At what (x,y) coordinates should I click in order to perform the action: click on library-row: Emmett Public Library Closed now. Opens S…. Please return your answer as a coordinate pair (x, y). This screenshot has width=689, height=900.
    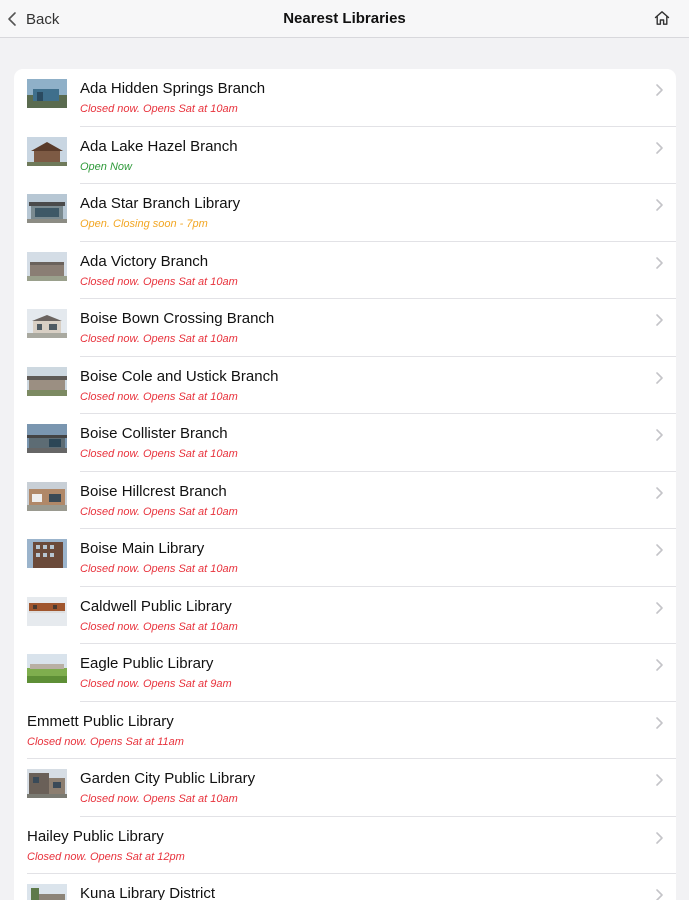
    Looking at the image, I should click on (345, 730).